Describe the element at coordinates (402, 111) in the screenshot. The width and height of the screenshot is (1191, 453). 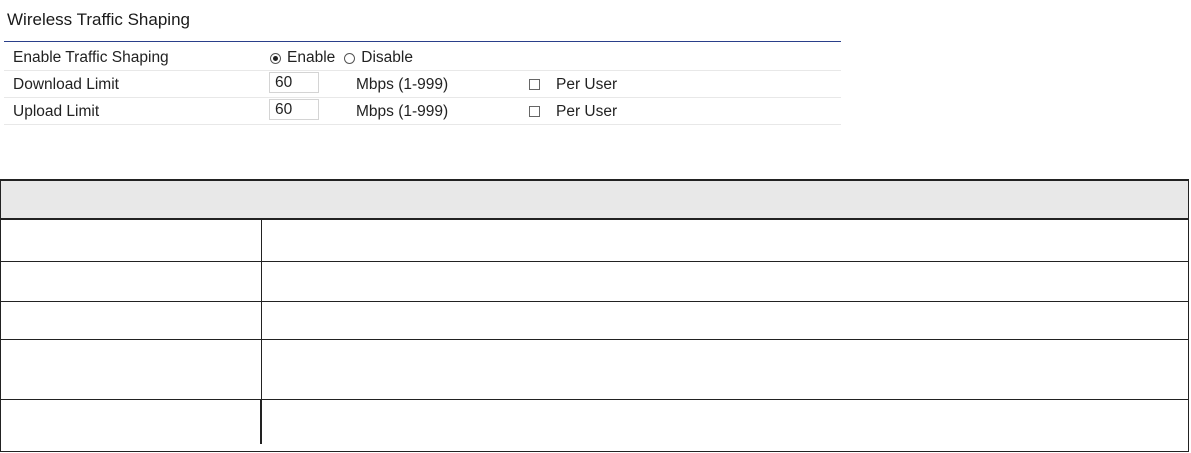
I see `upload-limit-unit: Mbps (1-999)` at that location.